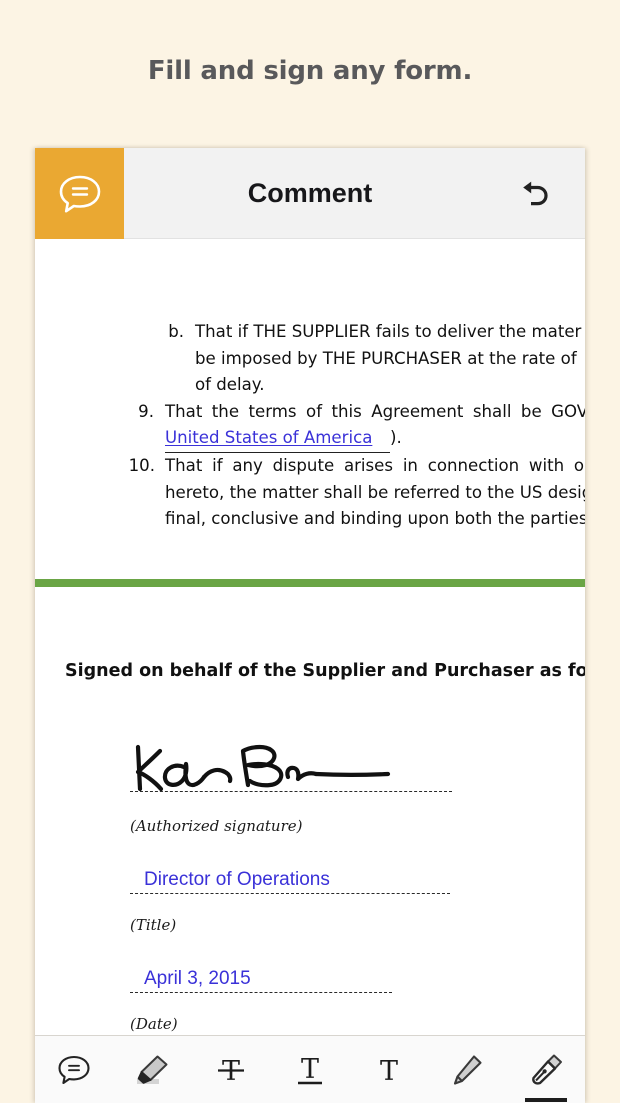 This screenshot has height=1103, width=620. Describe the element at coordinates (310, 71) in the screenshot. I see `page-title: Fill and sign any form.` at that location.